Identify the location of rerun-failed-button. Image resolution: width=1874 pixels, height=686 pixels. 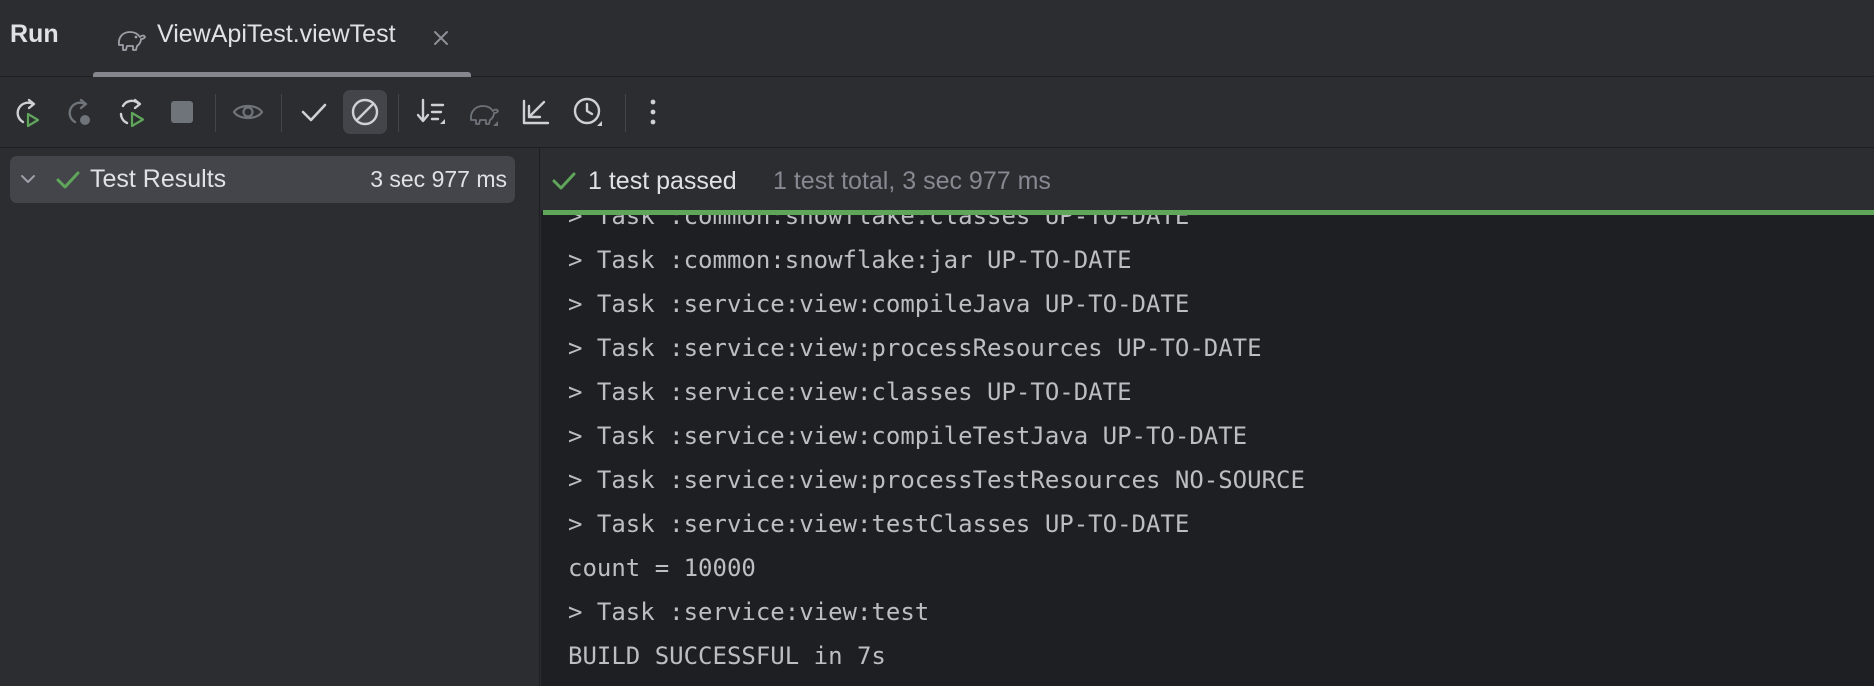
(79, 112).